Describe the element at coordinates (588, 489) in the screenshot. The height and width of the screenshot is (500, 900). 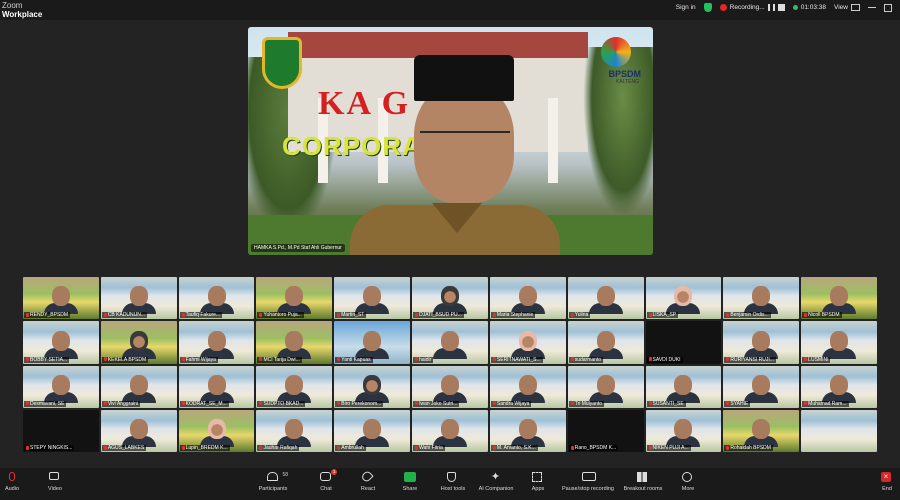
I see `pause-recording-label: Pause/stop recording` at that location.